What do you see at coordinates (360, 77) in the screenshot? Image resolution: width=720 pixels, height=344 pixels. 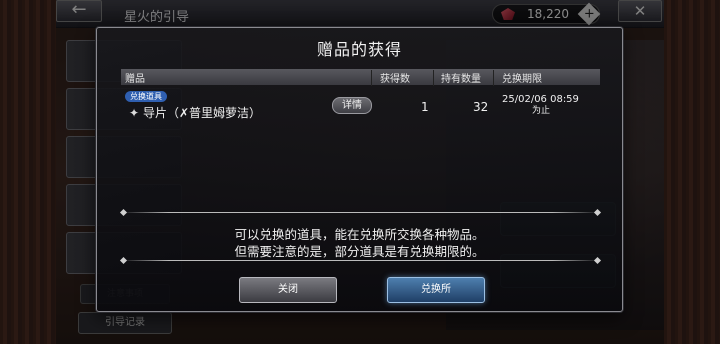 I see `table-header: 赠品 获得数 持有数量 兑换期限` at bounding box center [360, 77].